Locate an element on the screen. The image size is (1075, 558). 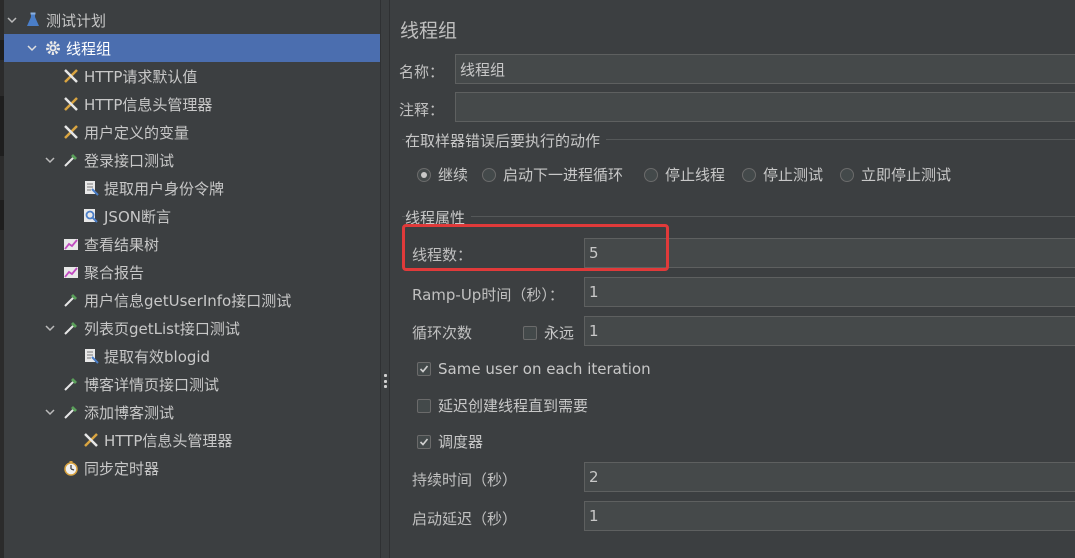
forever-checkbox-row: 永远 is located at coordinates (548, 332).